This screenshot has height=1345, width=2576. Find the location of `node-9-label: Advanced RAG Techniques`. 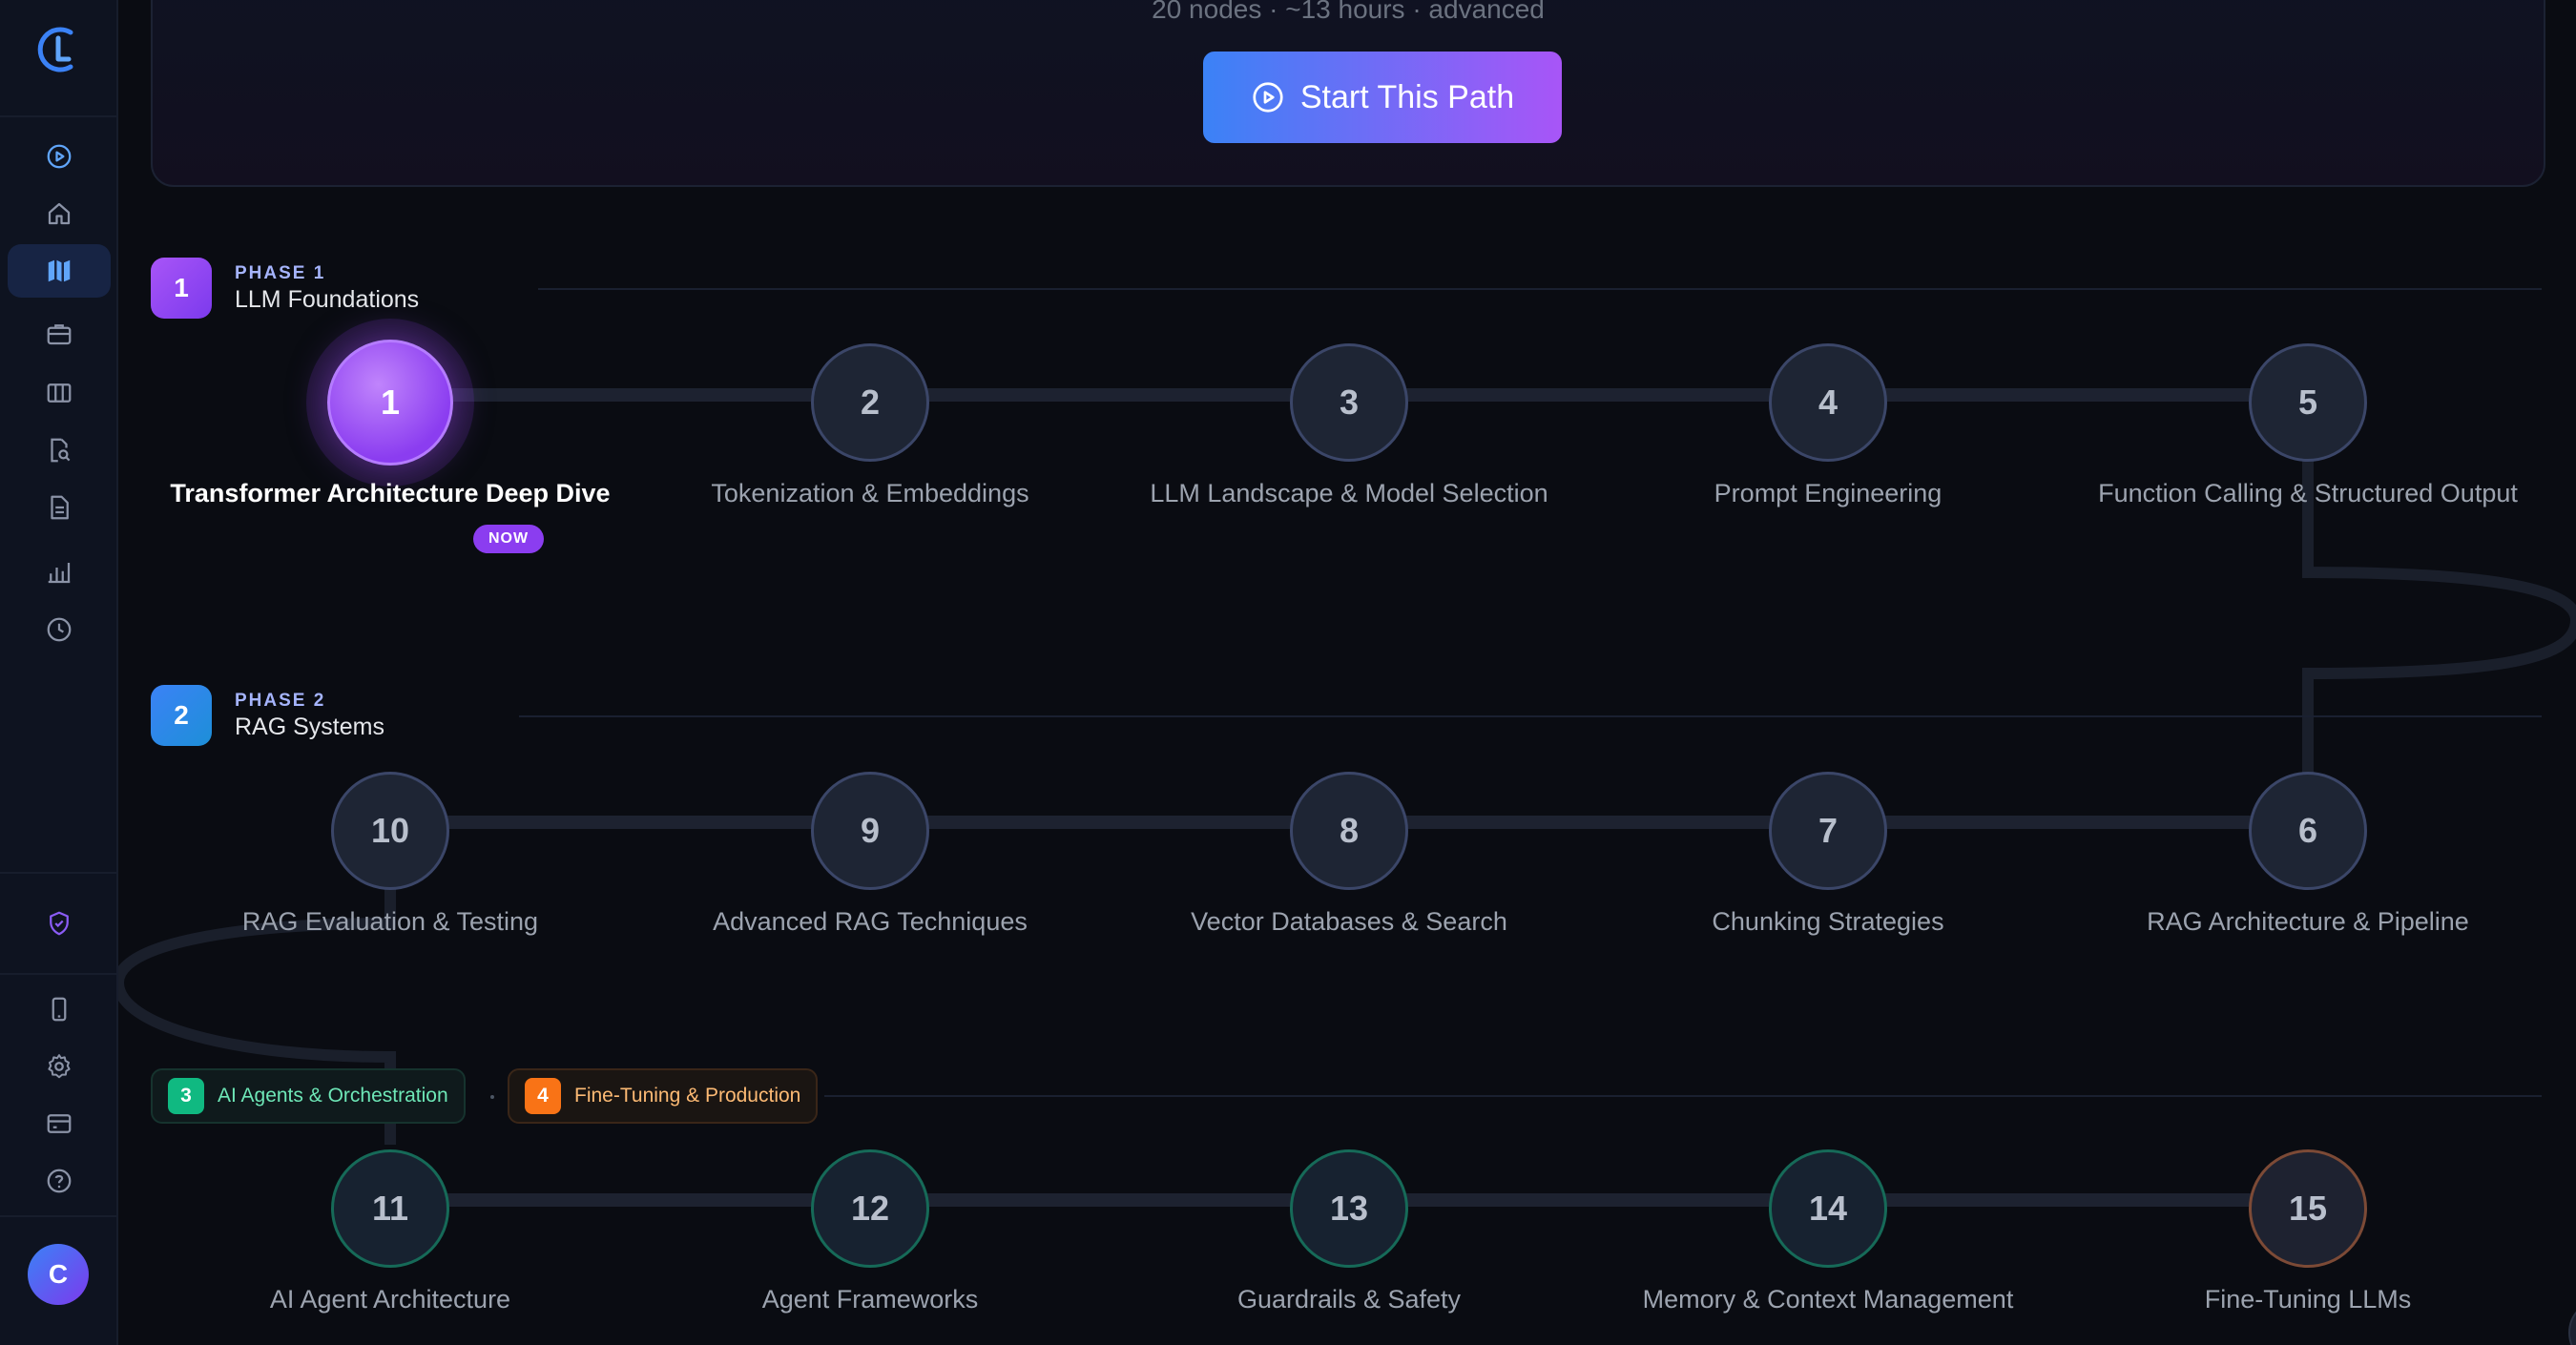

node-9-label: Advanced RAG Techniques is located at coordinates (870, 921).